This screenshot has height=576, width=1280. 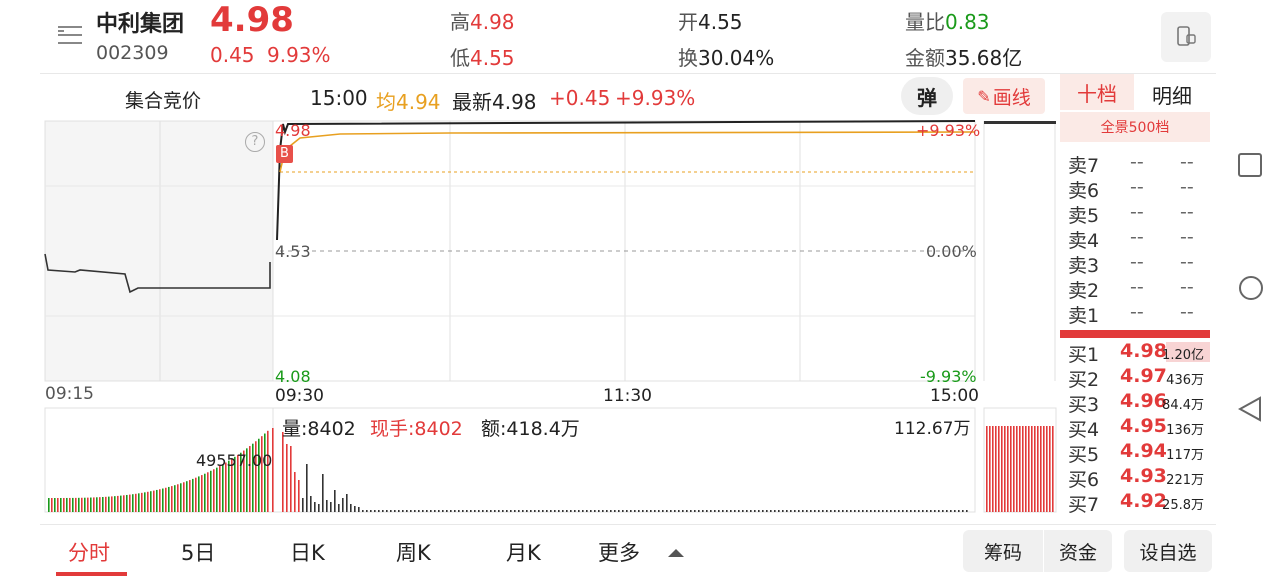 What do you see at coordinates (1143, 351) in the screenshot?
I see `buy-price: 4.98` at bounding box center [1143, 351].